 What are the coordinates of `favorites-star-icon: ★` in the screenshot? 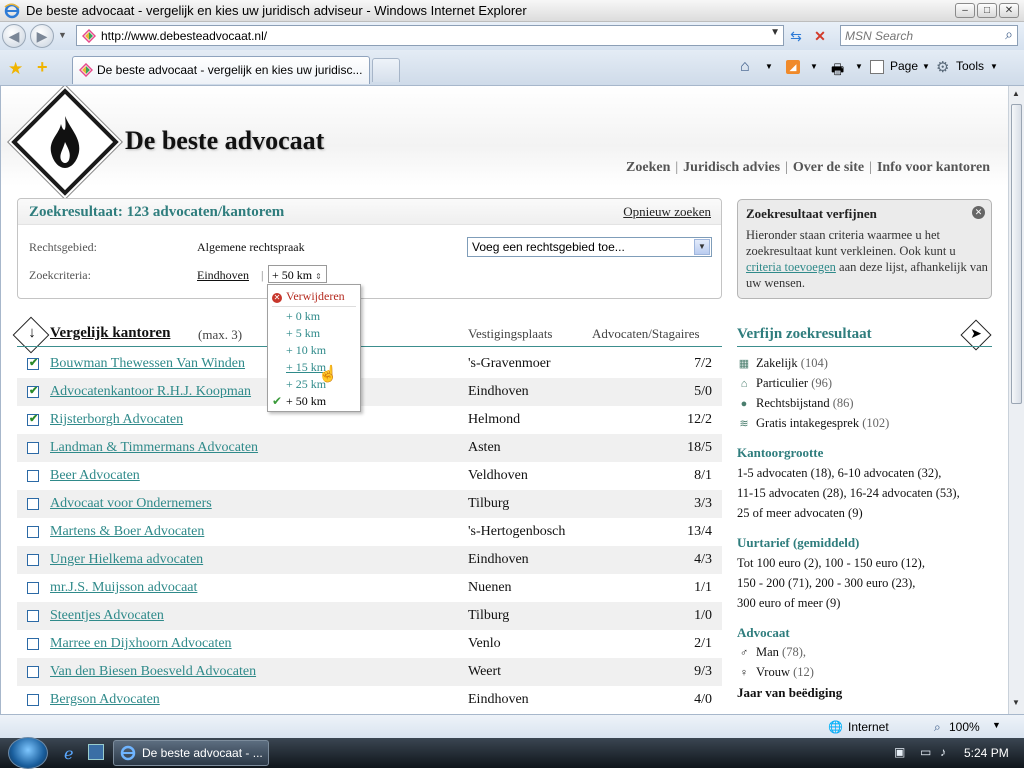 It's located at (15, 69).